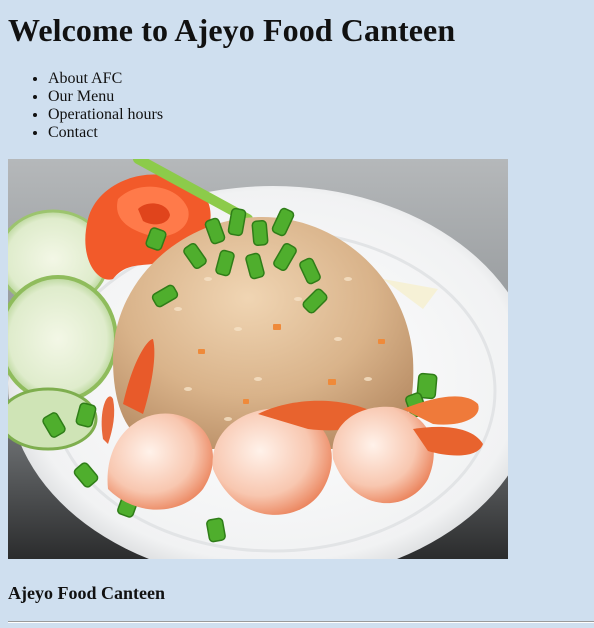  Describe the element at coordinates (86, 593) in the screenshot. I see `footer-heading: Ajeyo Food Canteen` at that location.